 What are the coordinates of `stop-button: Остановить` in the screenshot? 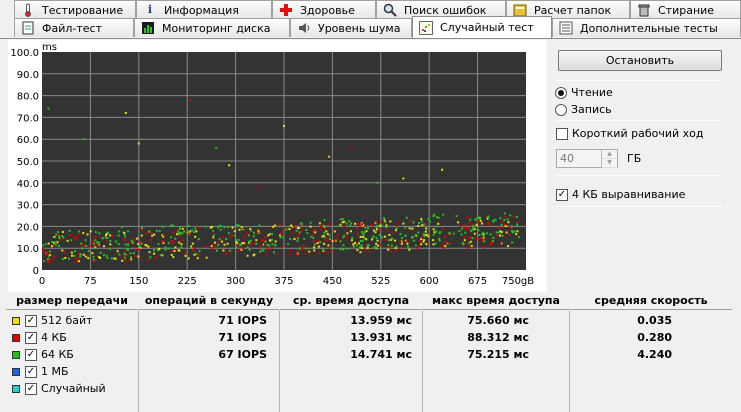 It's located at (640, 60).